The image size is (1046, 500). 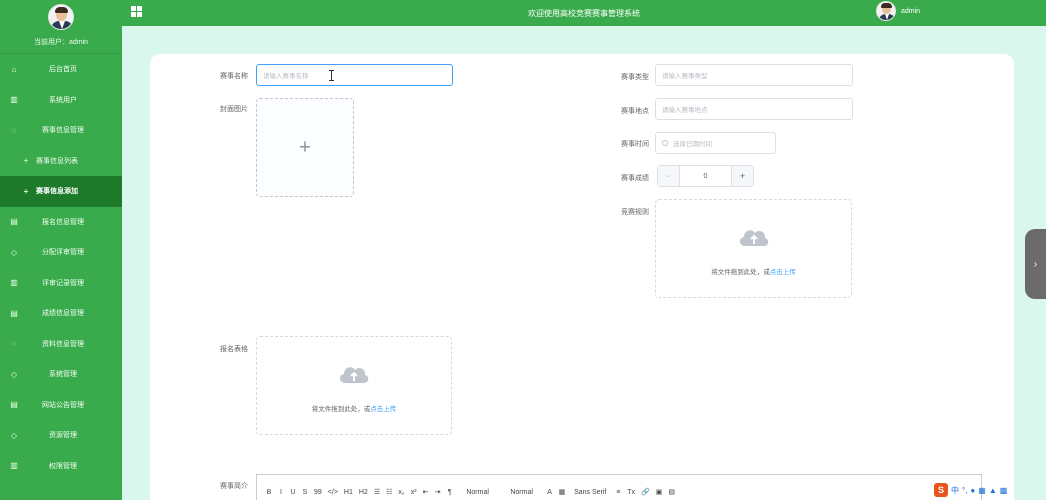 What do you see at coordinates (281, 492) in the screenshot?
I see `italic-icon: I` at bounding box center [281, 492].